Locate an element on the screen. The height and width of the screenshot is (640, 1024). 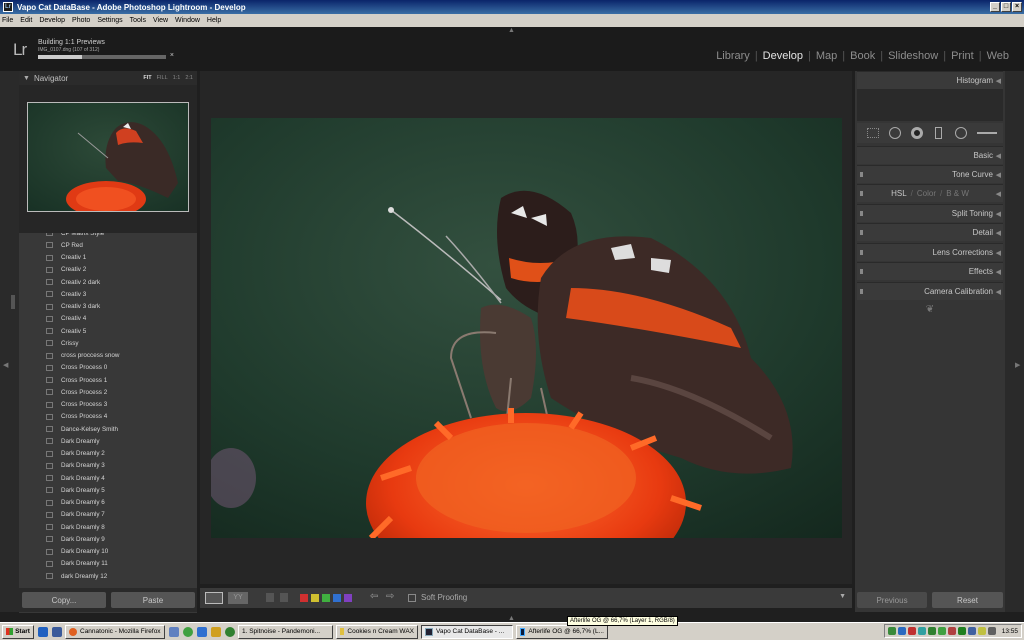
lens-corrections-switch is located at coordinates (861, 252).